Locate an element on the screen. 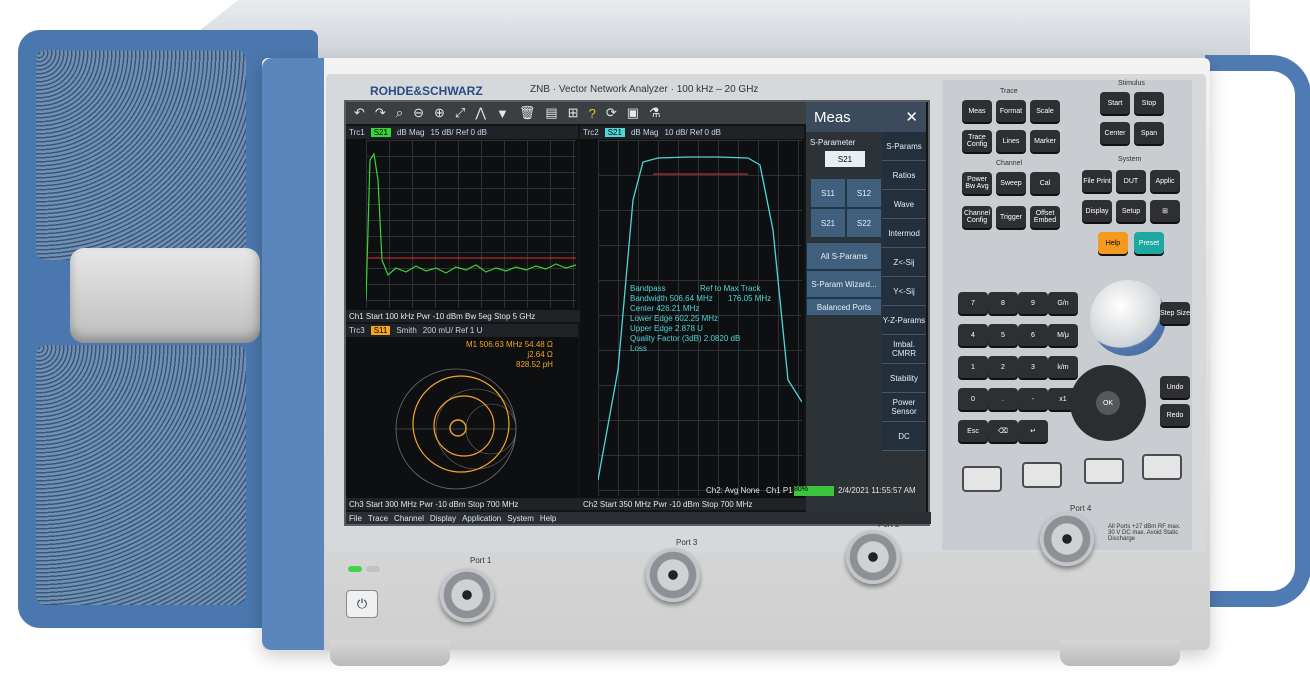  key-7: 7 is located at coordinates (973, 303).